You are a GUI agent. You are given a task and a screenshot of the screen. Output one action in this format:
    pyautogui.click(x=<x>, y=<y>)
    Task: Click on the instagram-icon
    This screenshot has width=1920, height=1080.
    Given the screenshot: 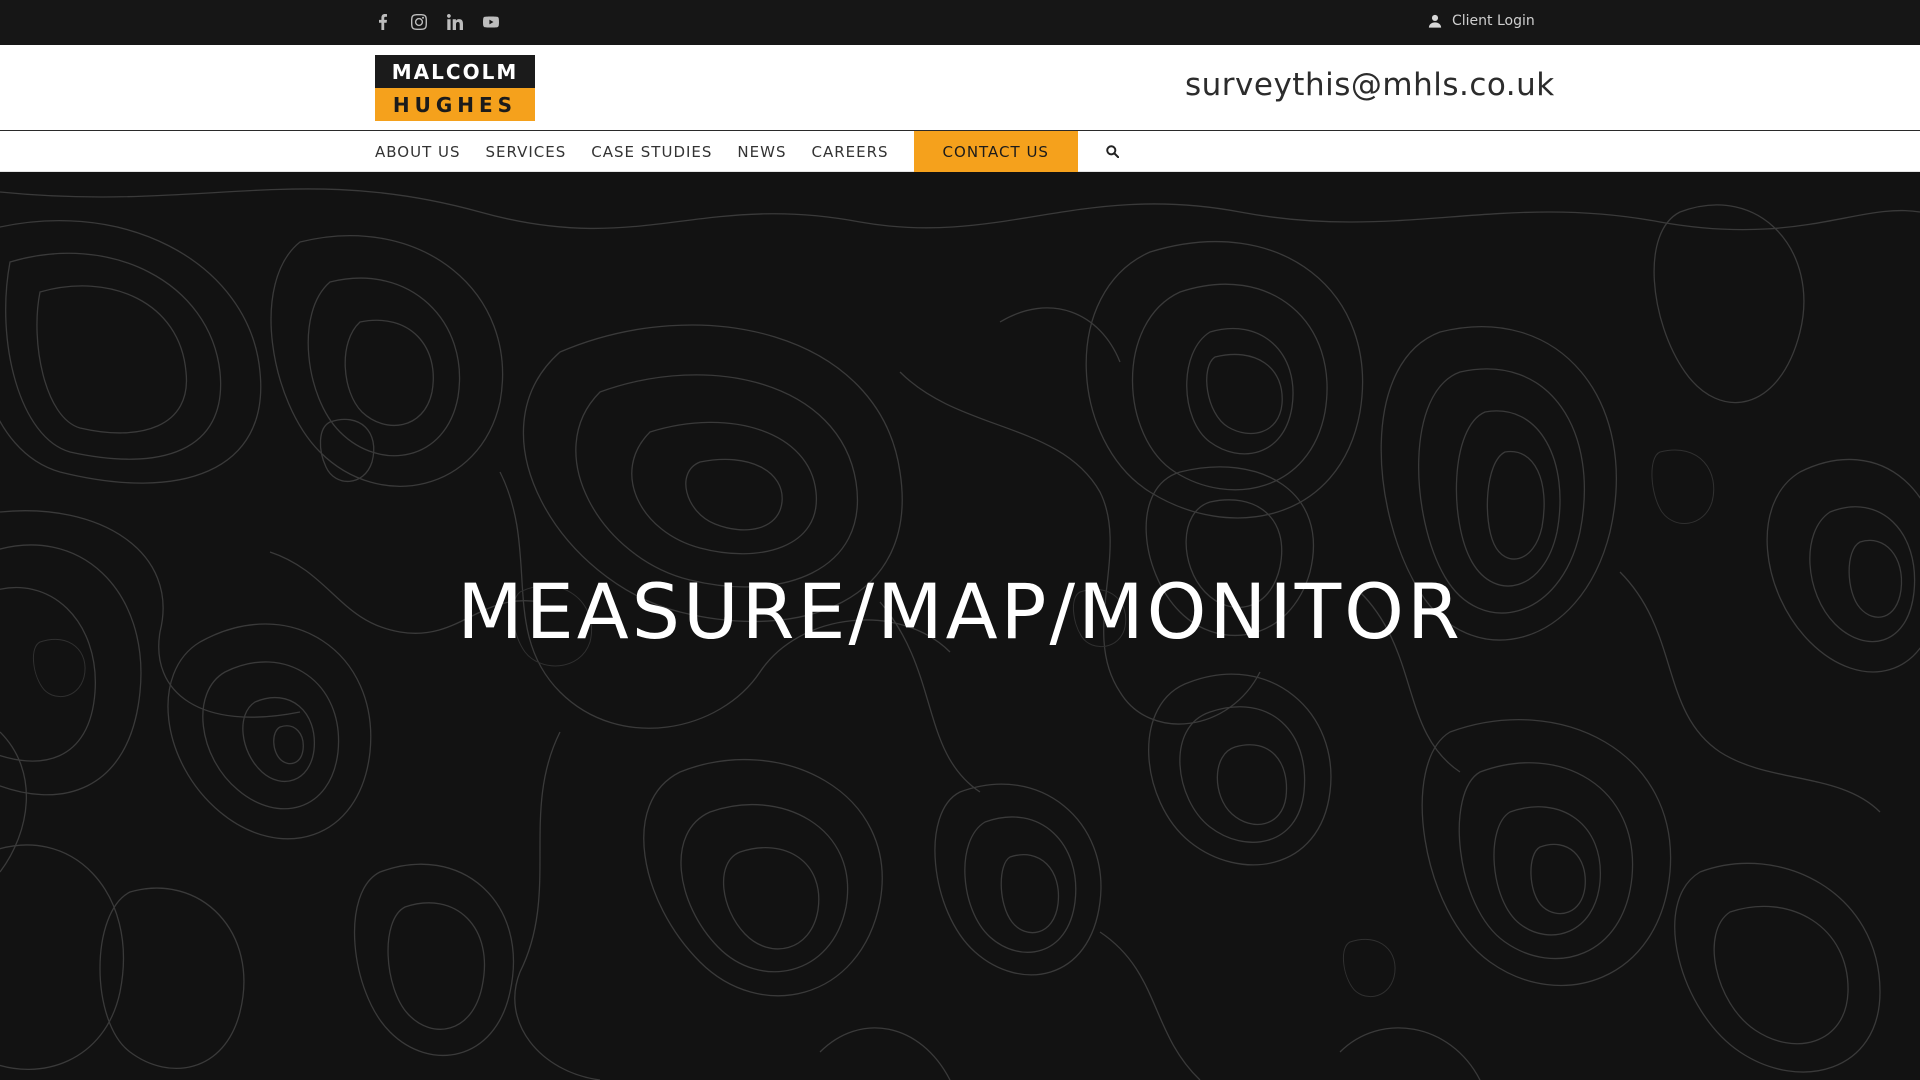 What is the action you would take?
    pyautogui.click(x=419, y=22)
    